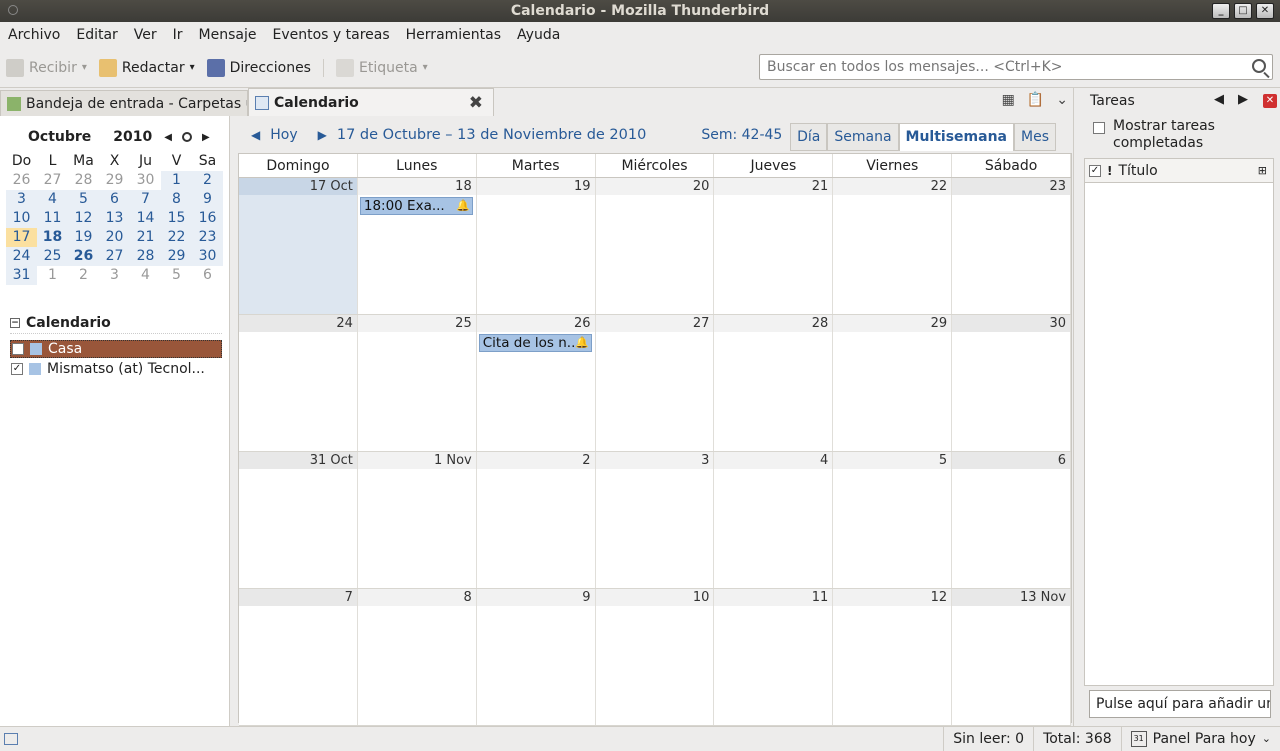  Describe the element at coordinates (1200, 738) in the screenshot. I see `today-pane-button: 31 Panel Para hoy ⌄` at that location.